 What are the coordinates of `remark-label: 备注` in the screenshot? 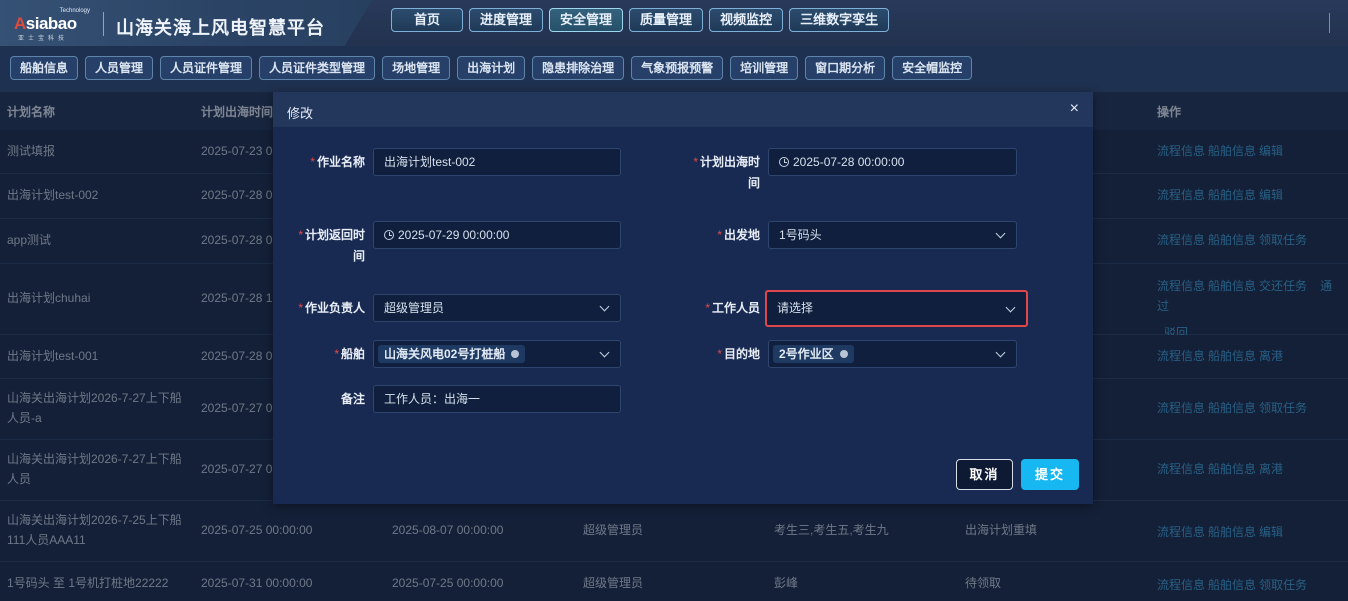 It's located at (352, 399).